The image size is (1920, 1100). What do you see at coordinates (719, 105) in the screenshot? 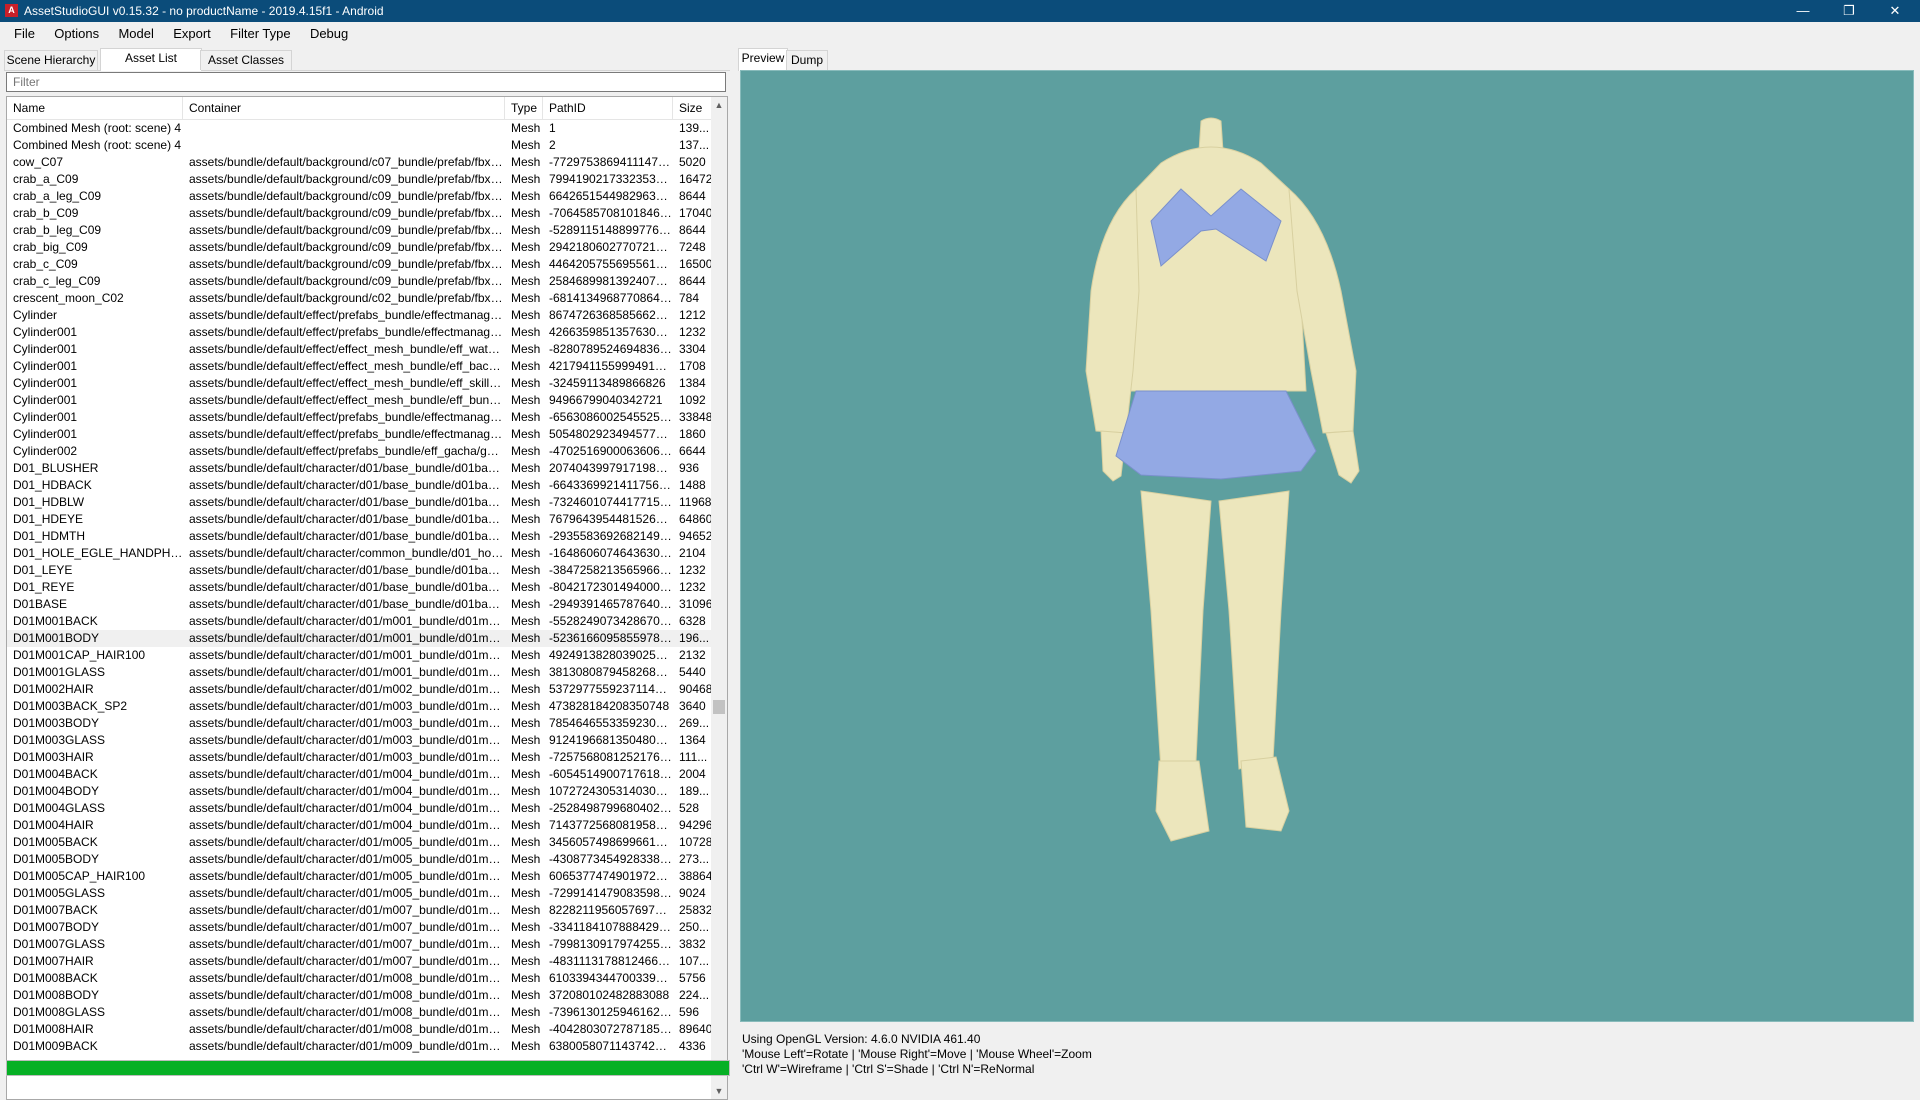
I see `scroll-up-icon: ▲` at bounding box center [719, 105].